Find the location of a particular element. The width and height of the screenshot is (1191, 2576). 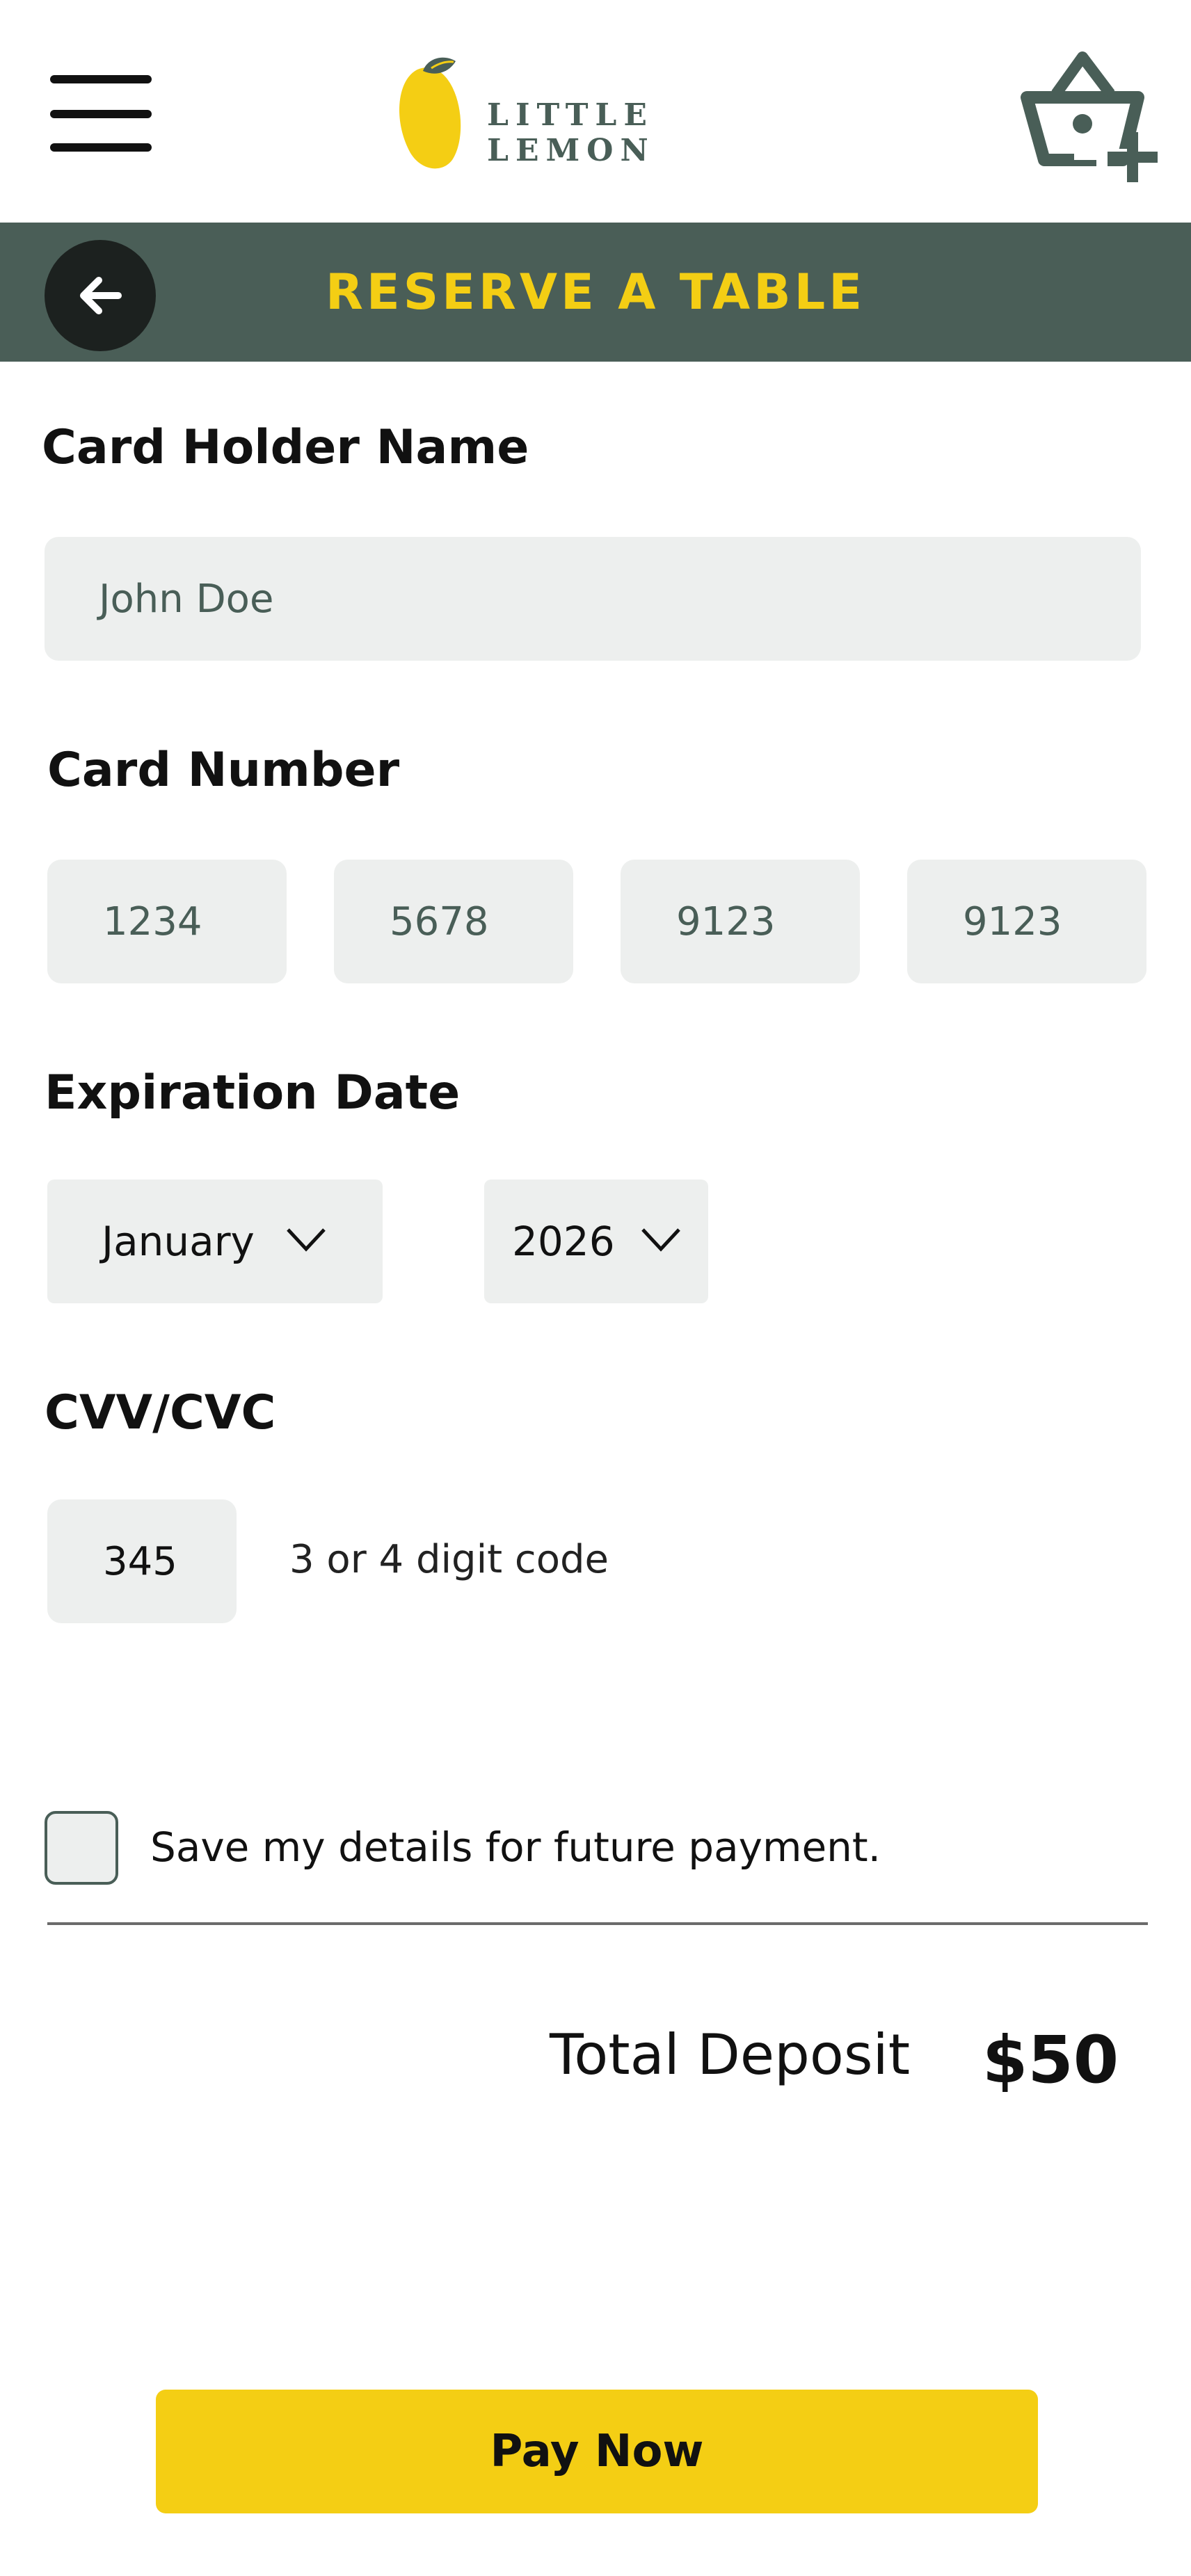

cvv-input: 345 is located at coordinates (142, 1561).